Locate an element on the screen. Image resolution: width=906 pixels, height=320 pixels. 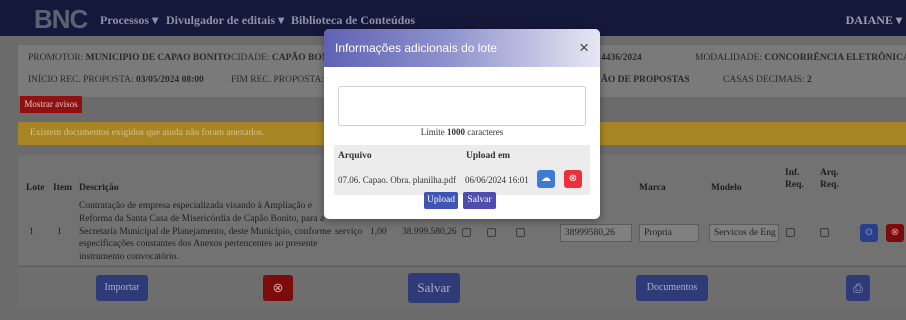
attachment-filename: 07.06. Capao. Obra. planilha.pdf is located at coordinates (397, 180).